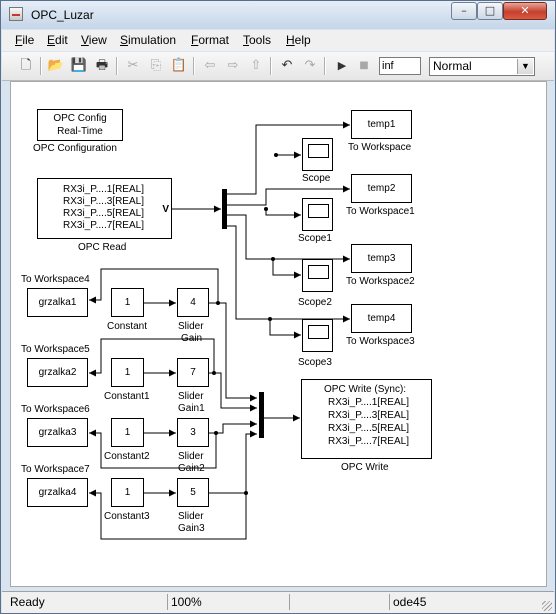 This screenshot has width=556, height=614. I want to click on opc-write-header: OPC Write (Sync):, so click(365, 389).